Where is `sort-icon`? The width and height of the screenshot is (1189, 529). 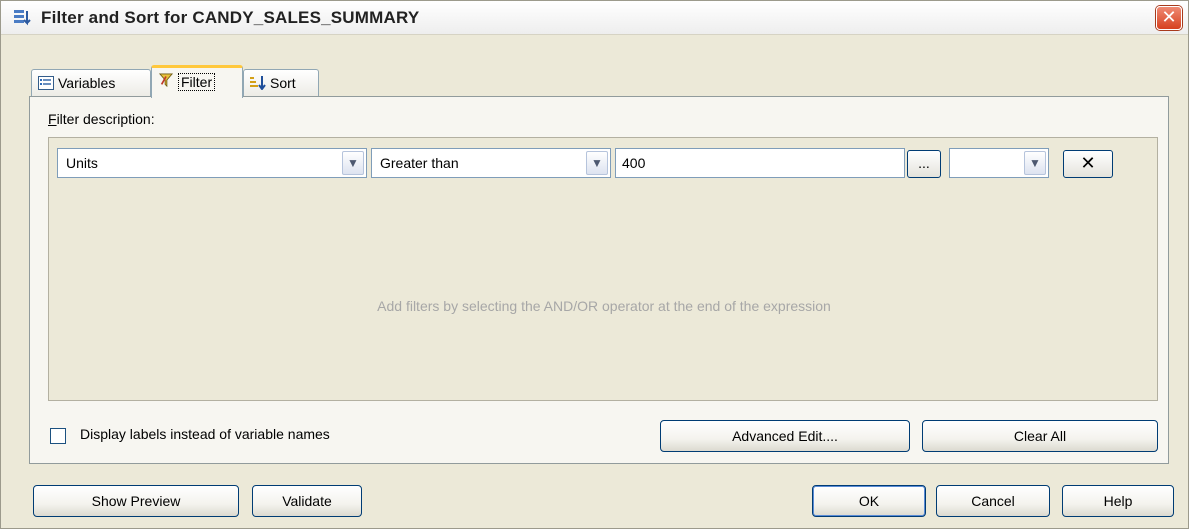 sort-icon is located at coordinates (258, 83).